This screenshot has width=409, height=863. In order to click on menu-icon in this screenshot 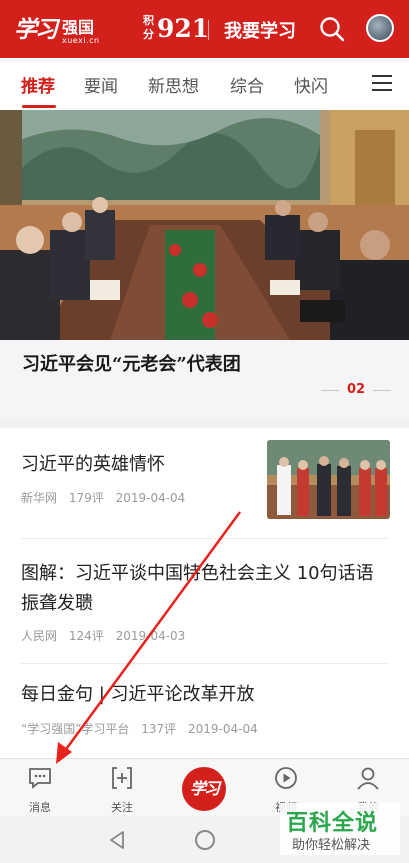, I will do `click(382, 83)`.